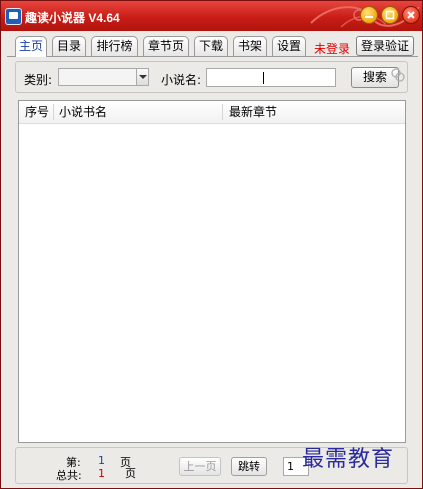 The height and width of the screenshot is (489, 423). What do you see at coordinates (38, 80) in the screenshot?
I see `category-label: 类别:` at bounding box center [38, 80].